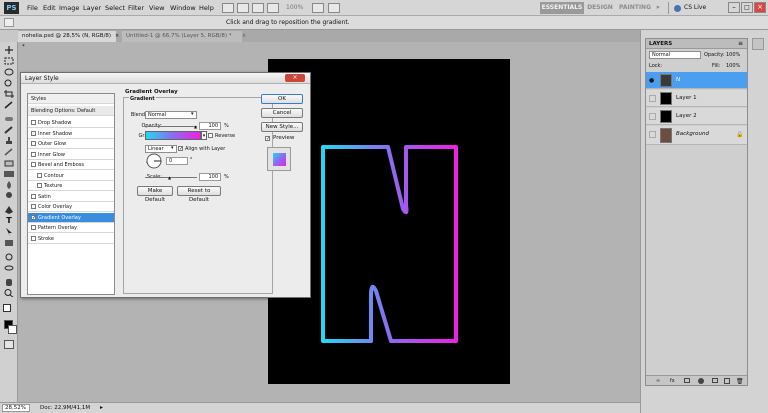 The width and height of the screenshot is (768, 413). Describe the element at coordinates (71, 217) in the screenshot. I see `style-item-gradient-overlay: ✓ Gradient Overlay` at that location.